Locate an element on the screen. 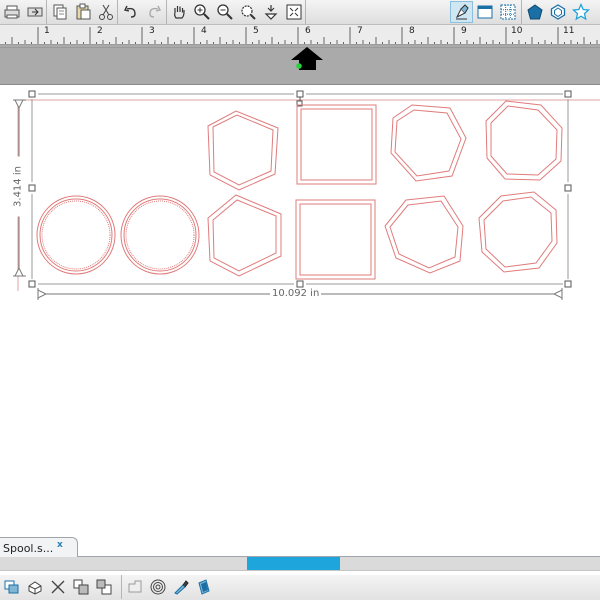 The image size is (600, 600). trace-icon is located at coordinates (203, 587).